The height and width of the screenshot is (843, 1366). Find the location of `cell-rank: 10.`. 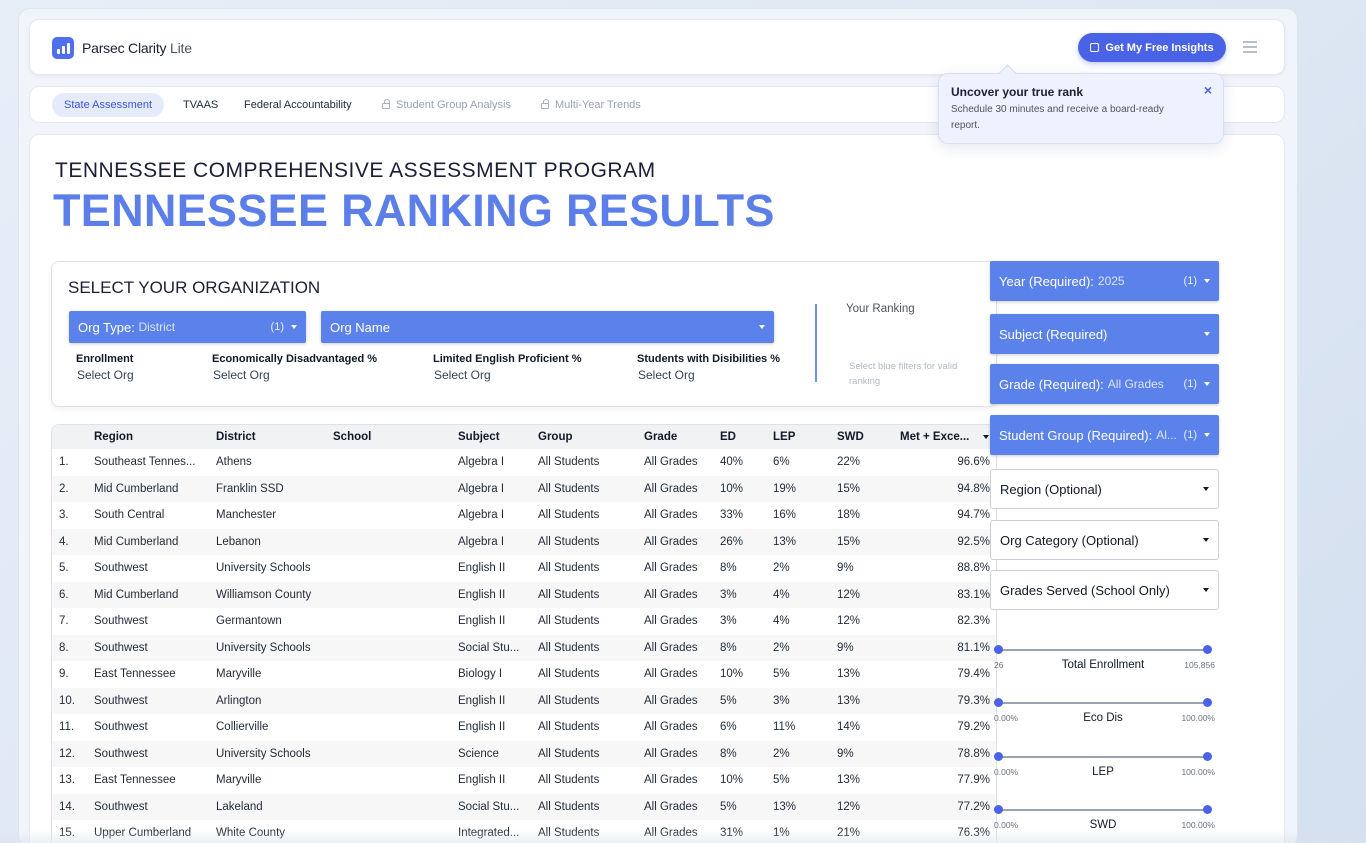

cell-rank: 10. is located at coordinates (67, 700).